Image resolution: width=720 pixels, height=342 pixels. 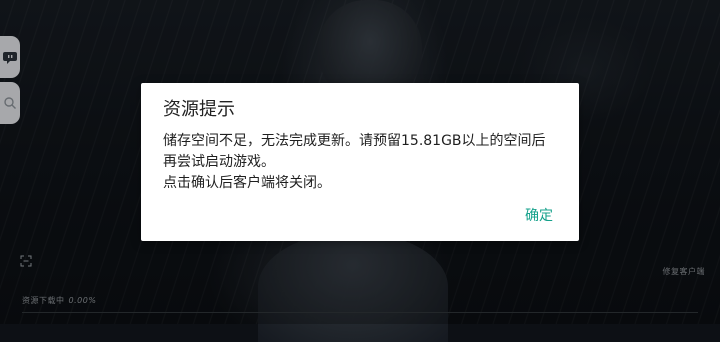 I want to click on dialog-title: 资源提示, so click(x=199, y=109).